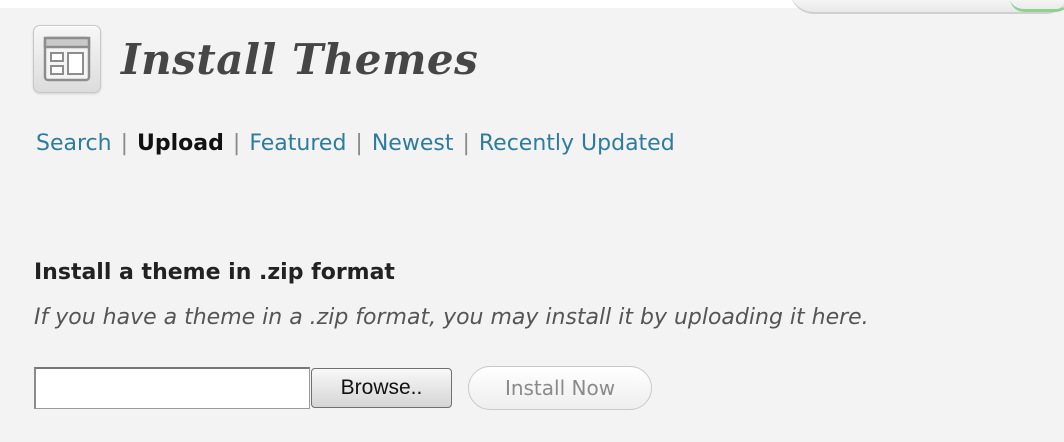 The width and height of the screenshot is (1064, 442). I want to click on themes-layout-icon-graphic, so click(67, 59).